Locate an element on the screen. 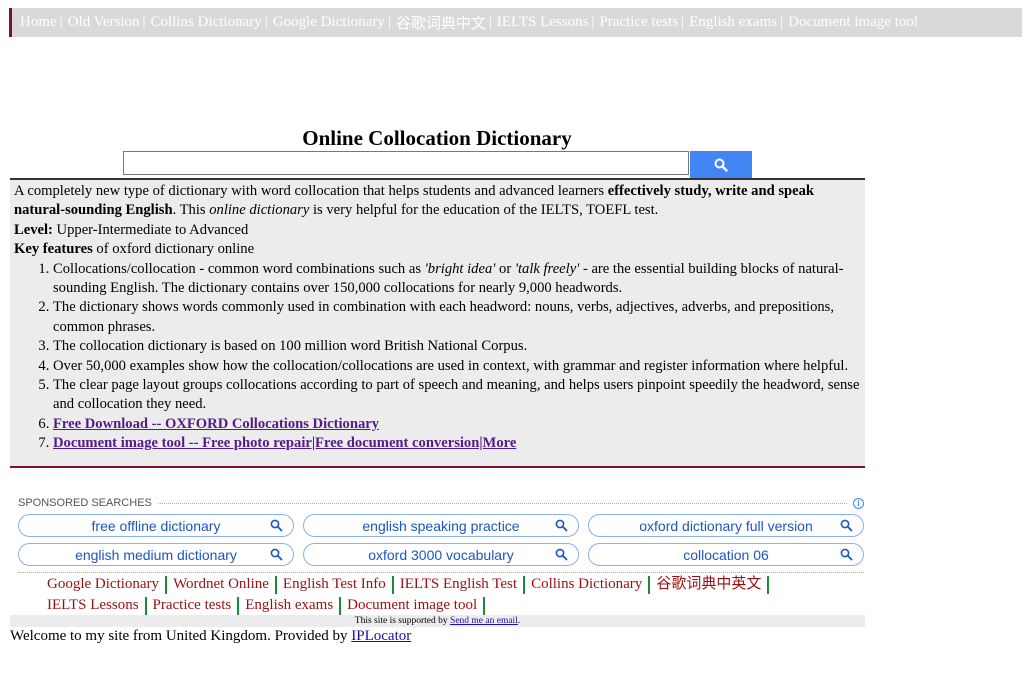 This screenshot has height=678, width=1024. pill-label: collocation 06 is located at coordinates (726, 554).